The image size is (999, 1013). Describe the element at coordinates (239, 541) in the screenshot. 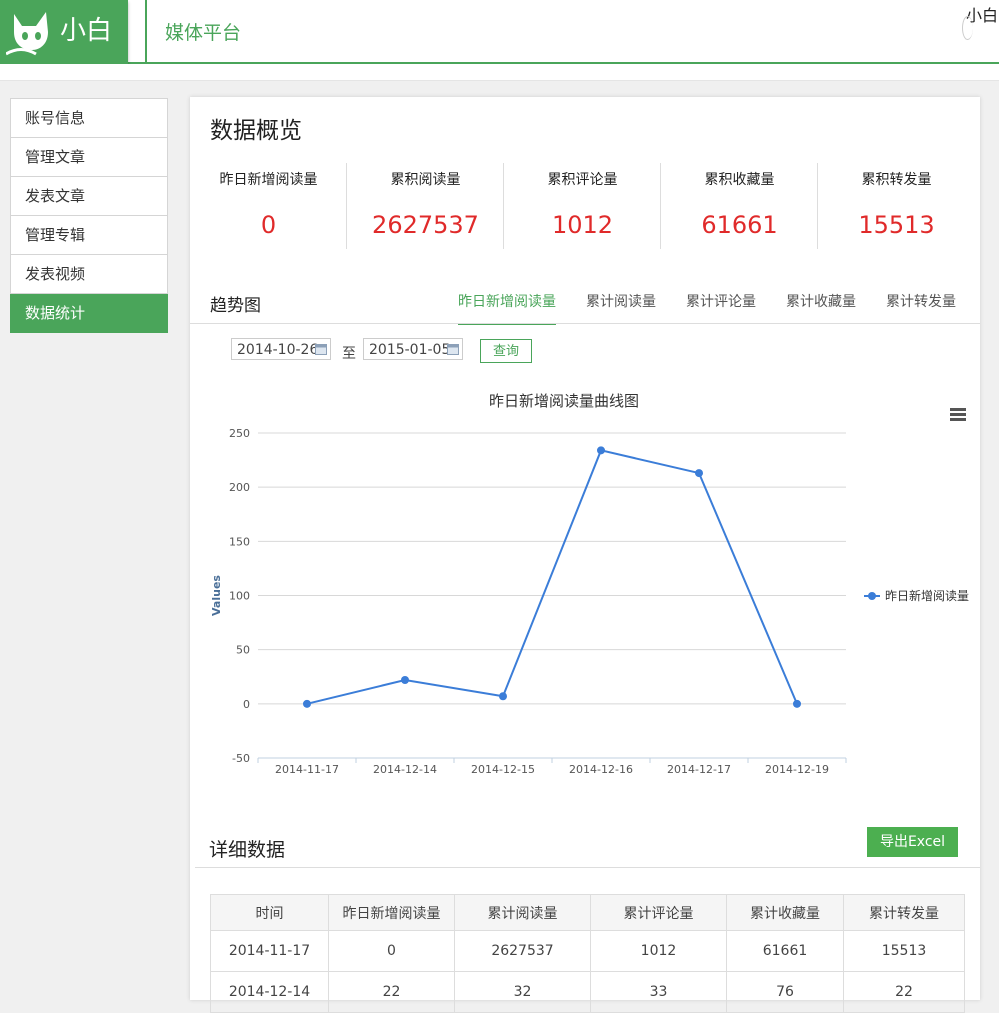

I see `y-tick-label: 150` at that location.